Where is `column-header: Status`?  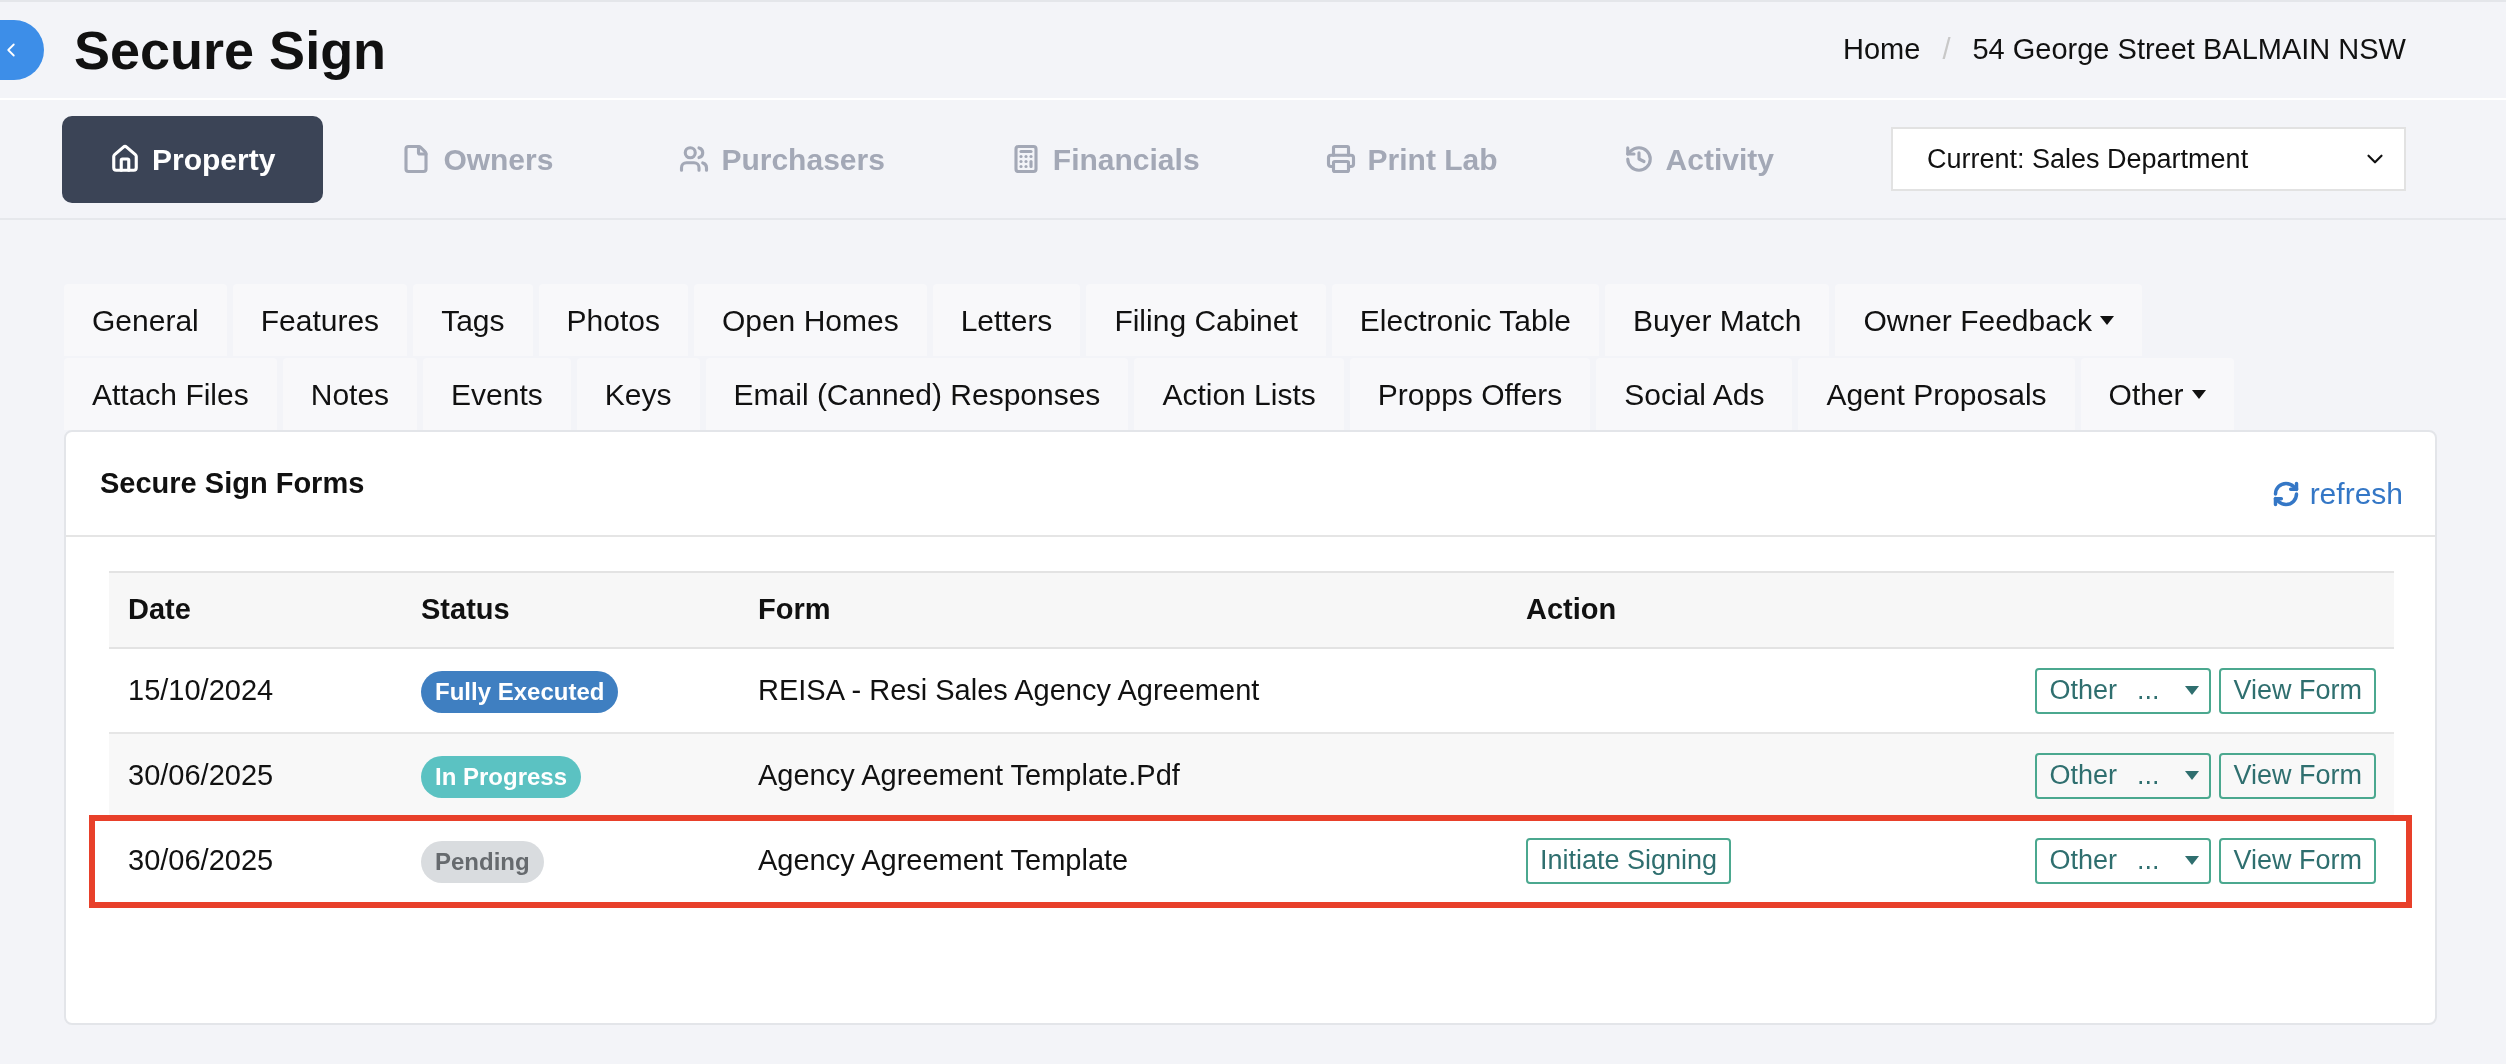
column-header: Status is located at coordinates (466, 610).